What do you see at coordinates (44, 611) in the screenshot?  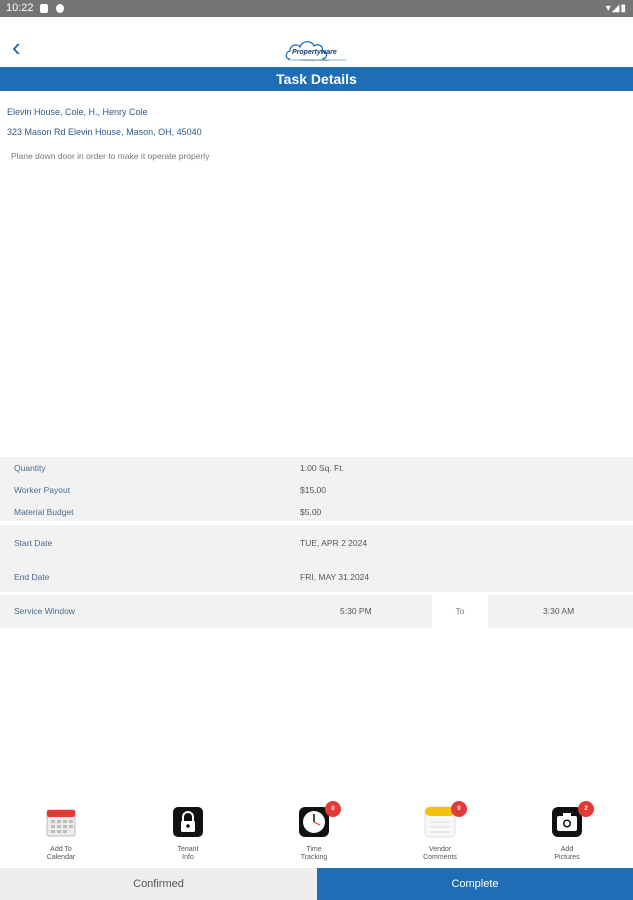 I see `service-window-label: Service Window` at bounding box center [44, 611].